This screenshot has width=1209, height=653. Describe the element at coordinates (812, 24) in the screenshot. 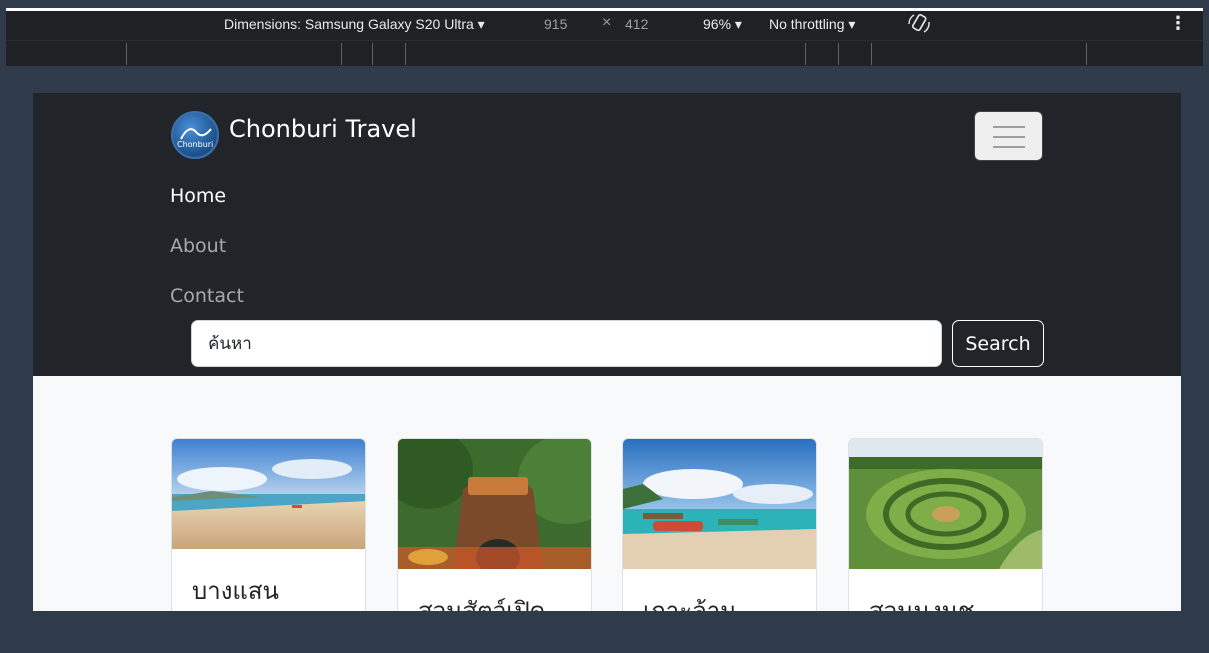

I see `throttling-dropdown: No throttling ▾` at that location.